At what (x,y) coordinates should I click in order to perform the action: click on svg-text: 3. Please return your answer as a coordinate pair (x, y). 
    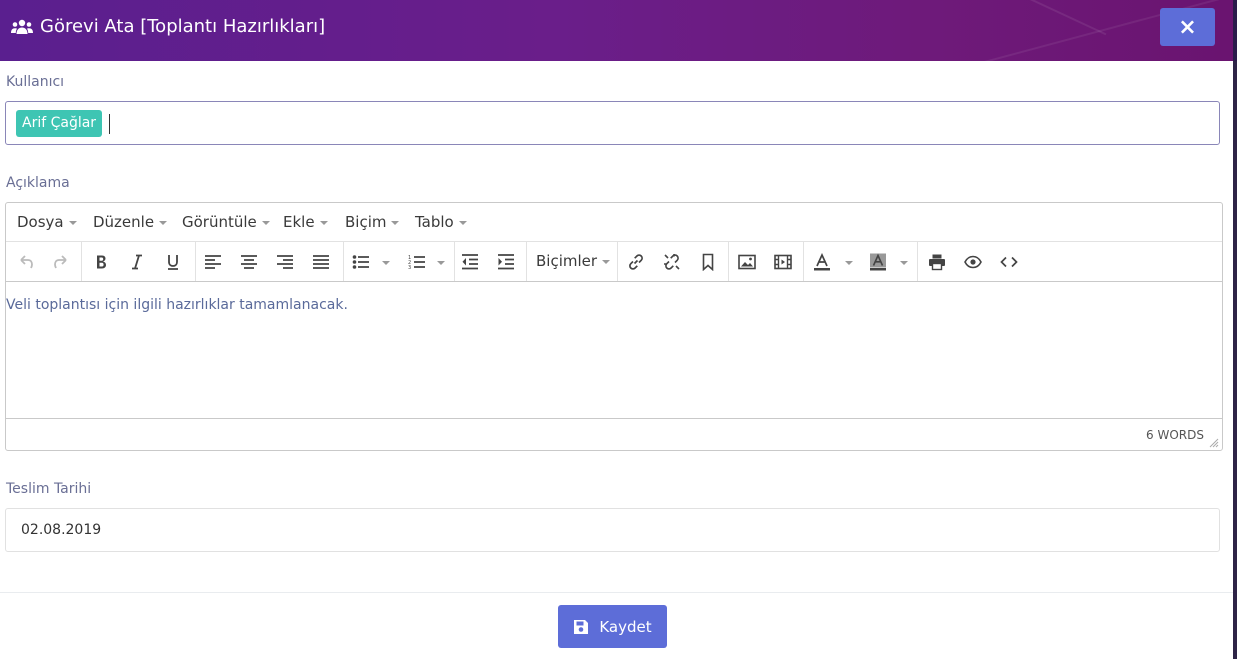
    Looking at the image, I should click on (409, 268).